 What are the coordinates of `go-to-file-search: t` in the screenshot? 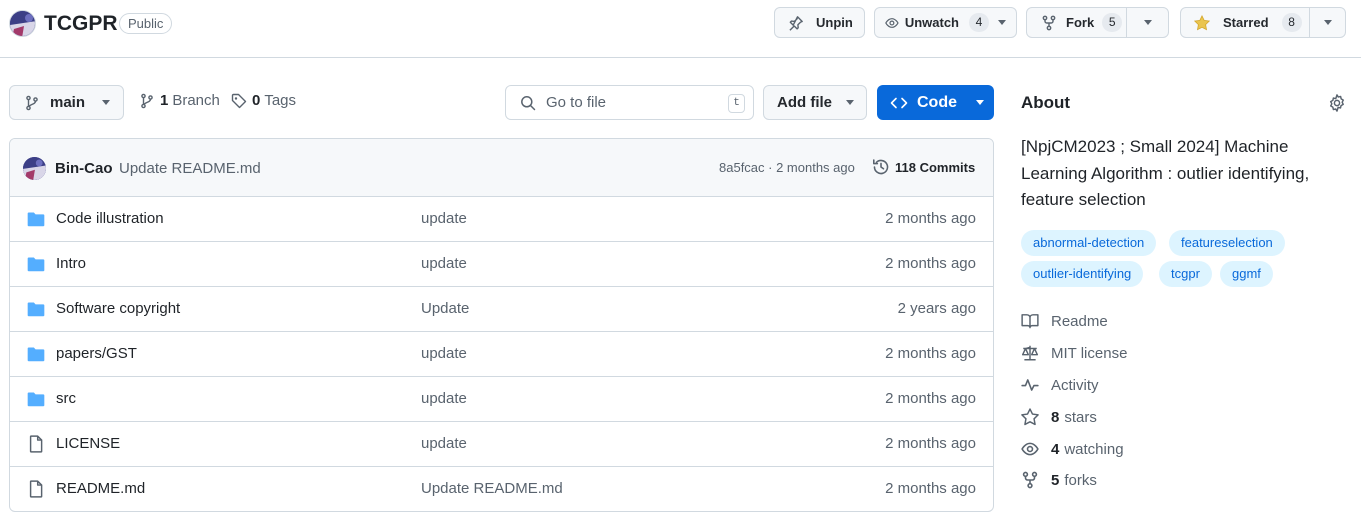 It's located at (629, 102).